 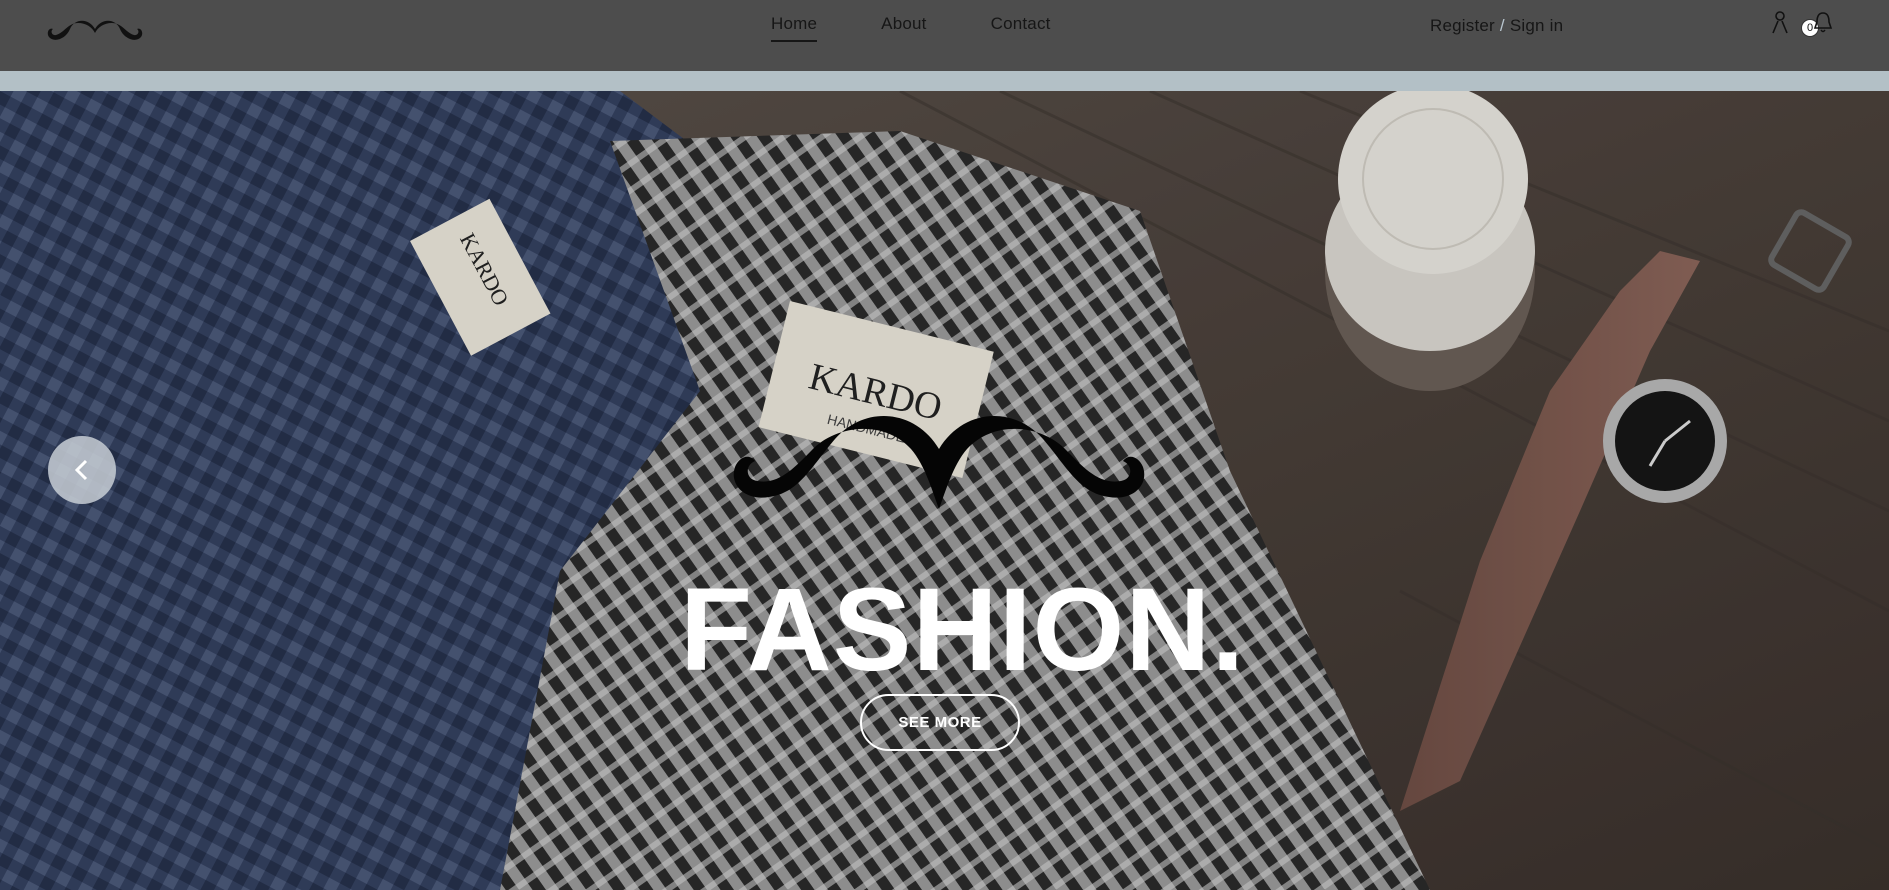 I want to click on mustache-logo-icon, so click(x=95, y=34).